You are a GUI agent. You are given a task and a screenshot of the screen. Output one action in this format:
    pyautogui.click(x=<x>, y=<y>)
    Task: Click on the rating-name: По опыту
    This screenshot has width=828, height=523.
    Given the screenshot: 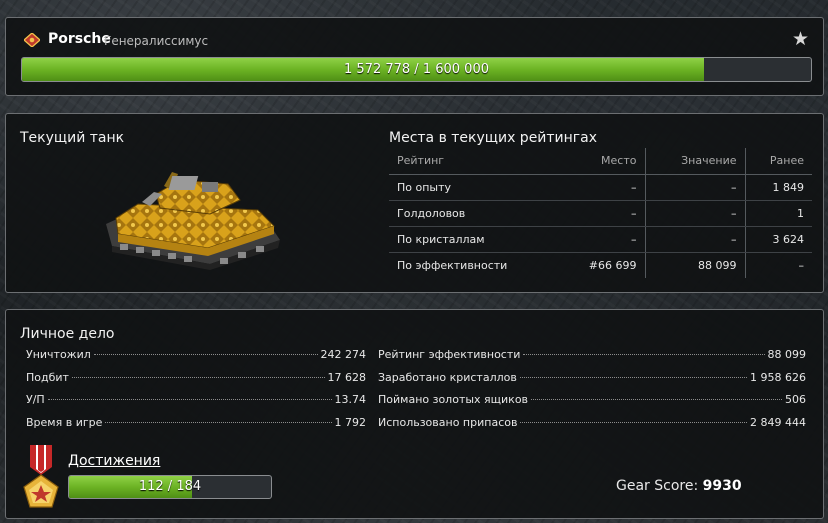 What is the action you would take?
    pyautogui.click(x=472, y=187)
    